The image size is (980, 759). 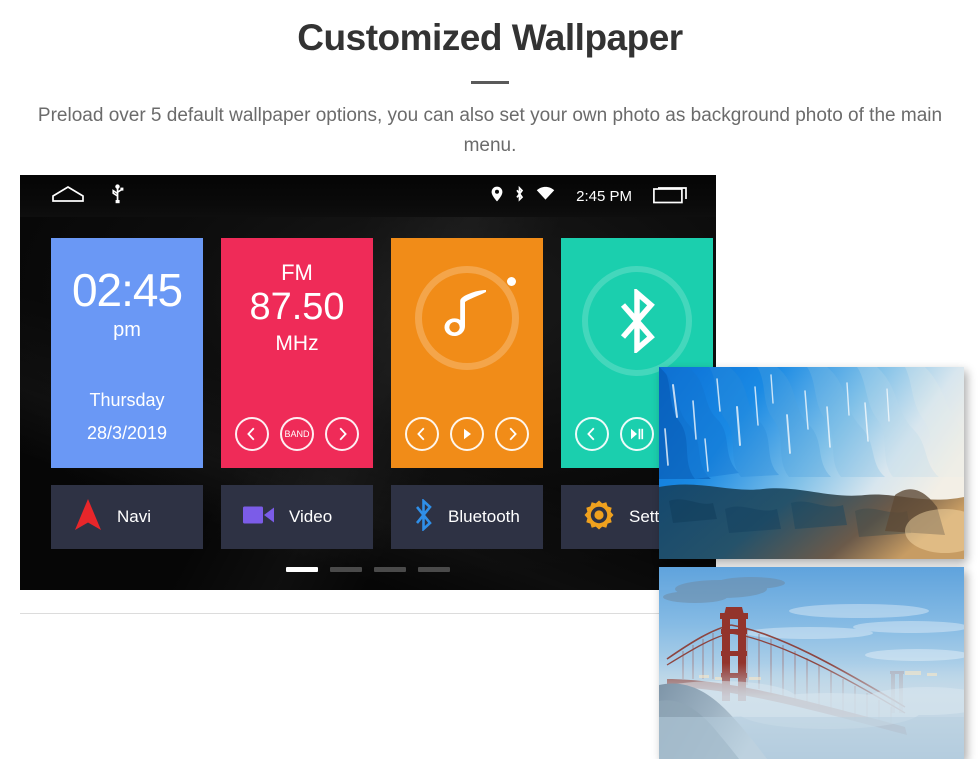 I want to click on radio-band-label: FM, so click(x=297, y=272).